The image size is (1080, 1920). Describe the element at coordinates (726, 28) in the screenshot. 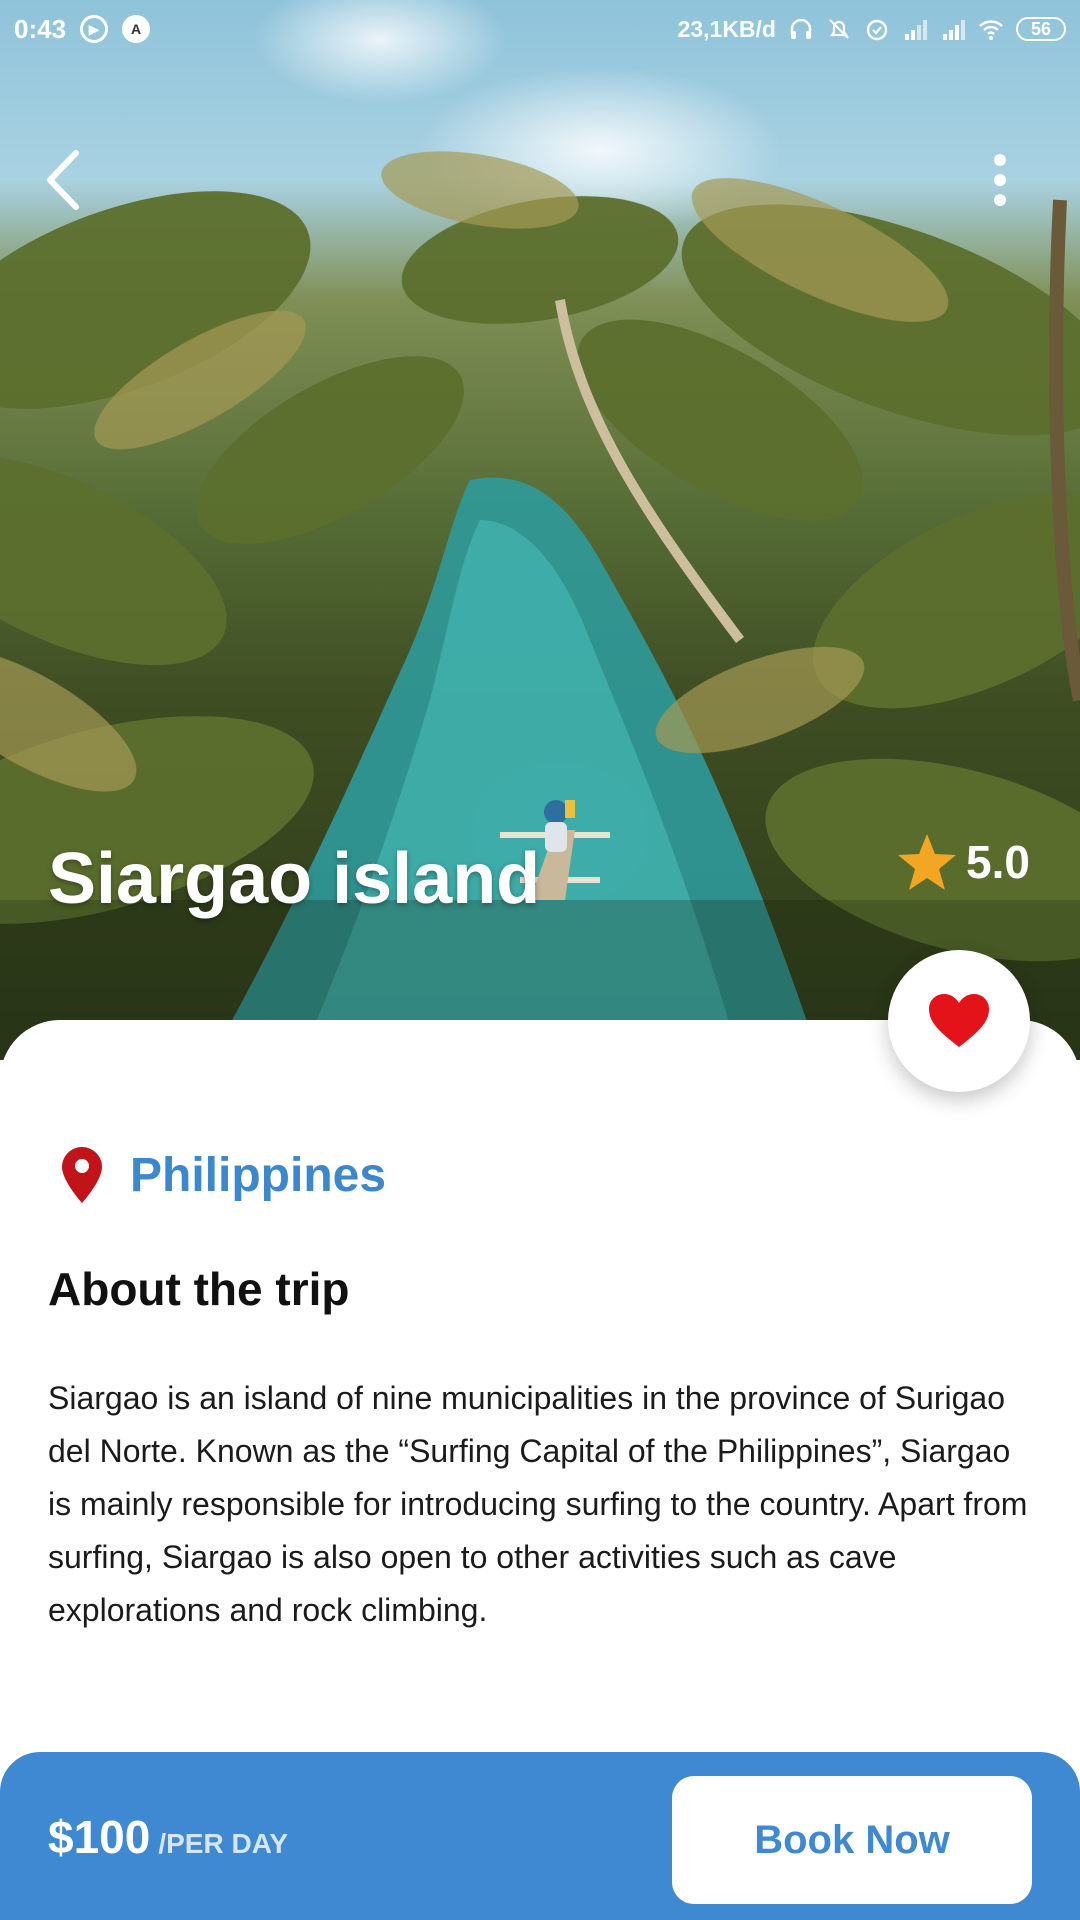

I see `network-speed: 23,1KB/d` at that location.